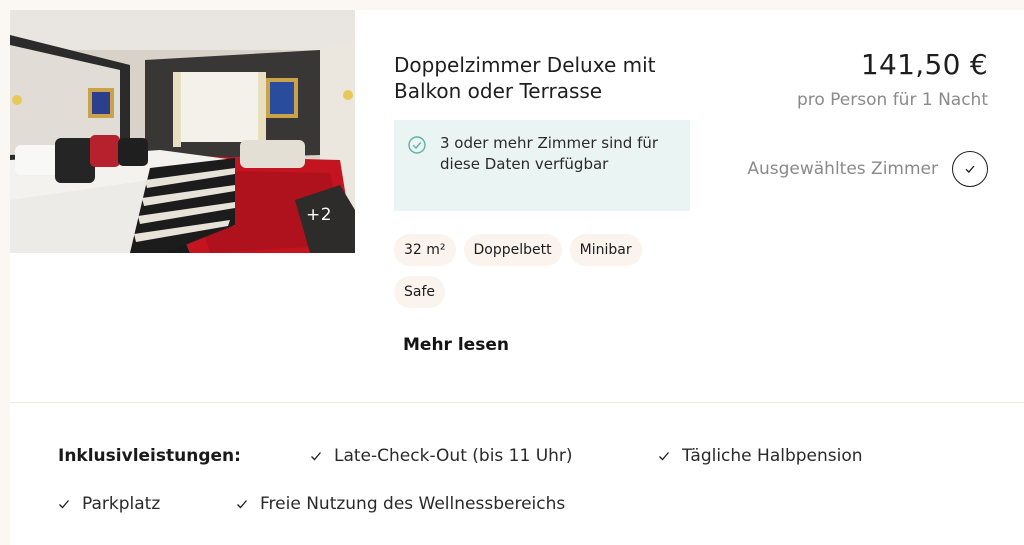 The height and width of the screenshot is (545, 1024). I want to click on feature-tag-size: 32 m², so click(425, 250).